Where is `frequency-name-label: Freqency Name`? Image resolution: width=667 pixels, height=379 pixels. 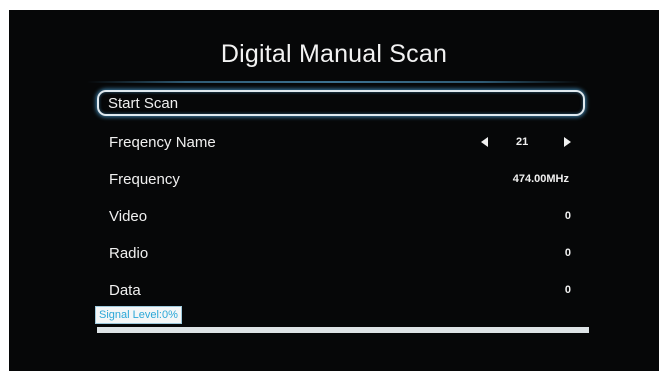
frequency-name-label: Freqency Name is located at coordinates (162, 142).